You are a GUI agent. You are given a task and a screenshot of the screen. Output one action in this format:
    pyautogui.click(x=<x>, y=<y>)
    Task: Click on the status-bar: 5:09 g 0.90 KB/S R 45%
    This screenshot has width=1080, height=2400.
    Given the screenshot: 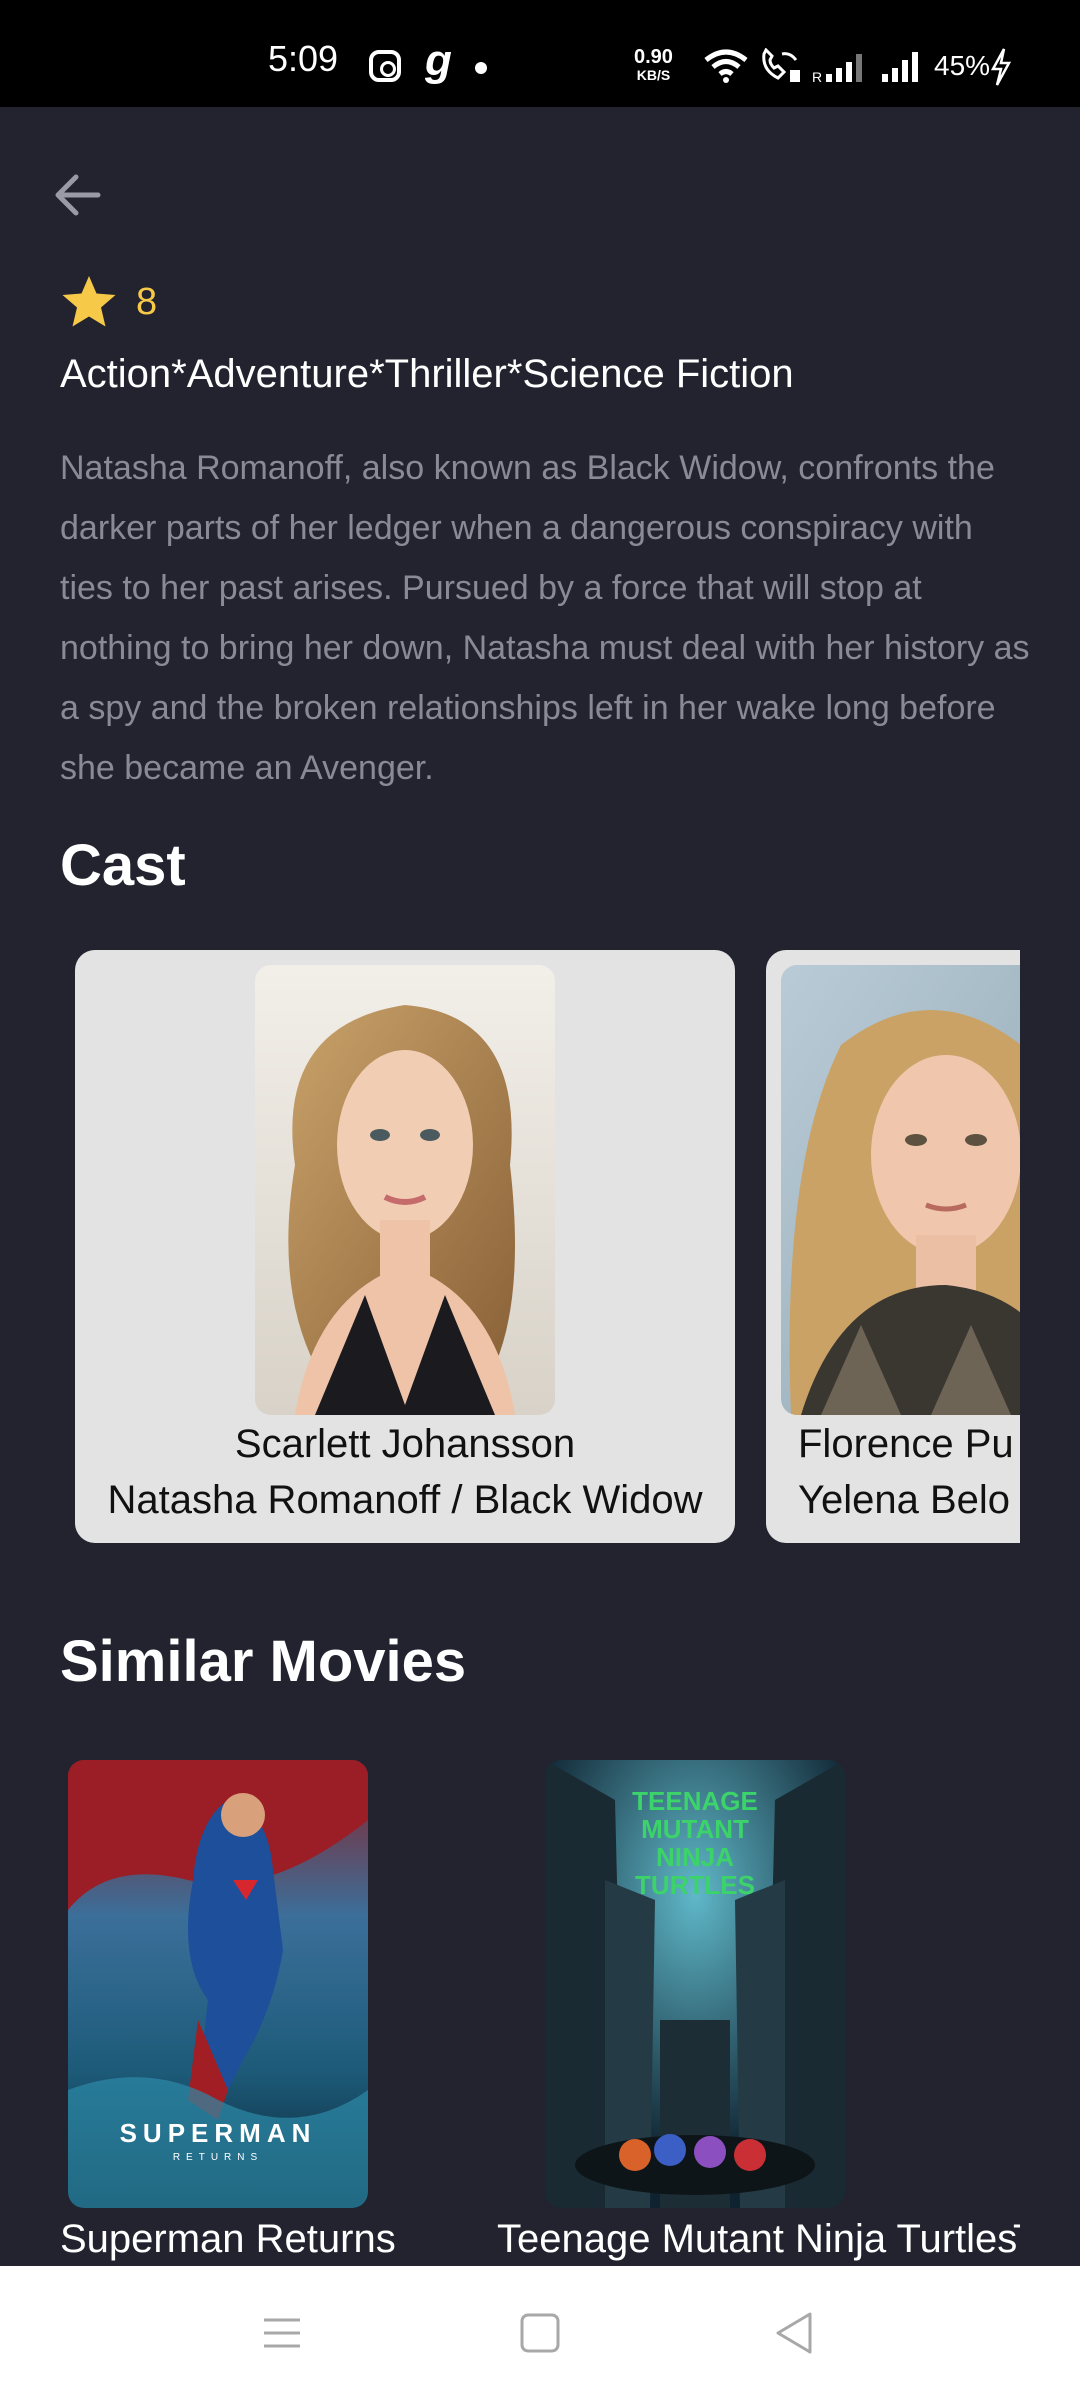 What is the action you would take?
    pyautogui.click(x=540, y=53)
    